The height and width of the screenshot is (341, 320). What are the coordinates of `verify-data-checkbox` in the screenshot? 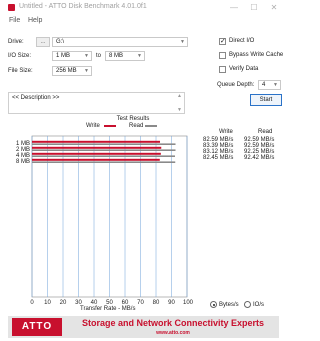 It's located at (222, 69).